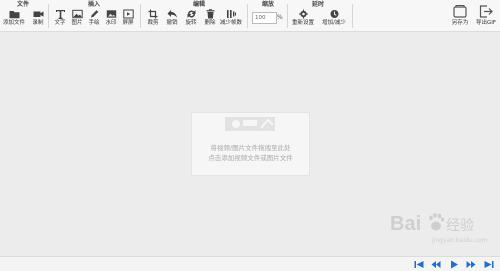  I want to click on export-icon, so click(486, 11).